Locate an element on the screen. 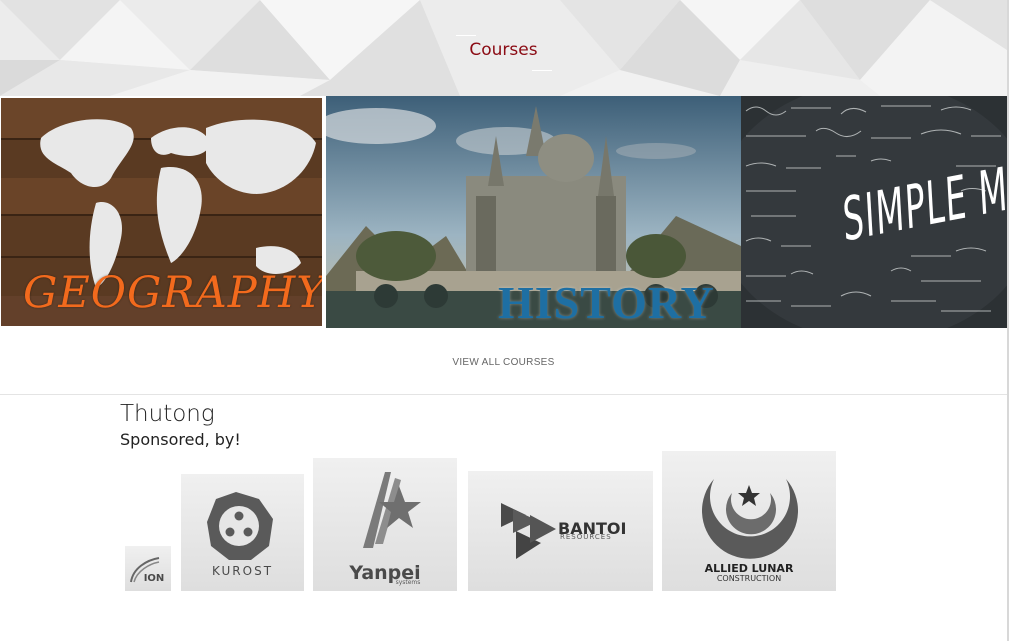 The width and height of the screenshot is (1009, 641). sponsor-ion: ION is located at coordinates (148, 568).